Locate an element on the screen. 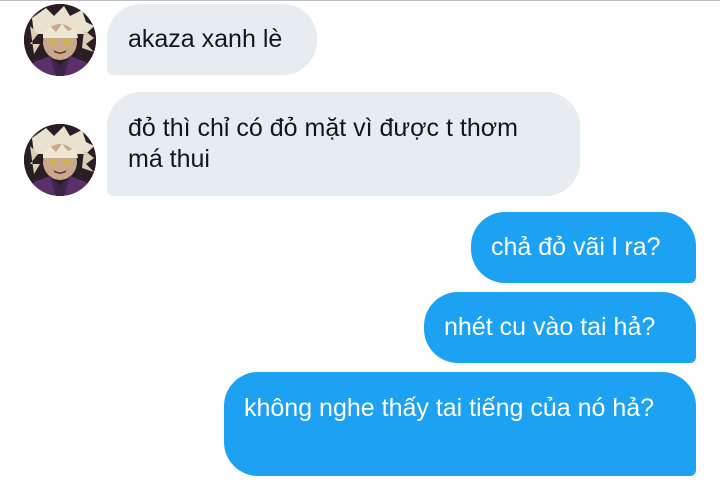  message-bubble-sent: nhét cu vào tai hả? is located at coordinates (560, 327).